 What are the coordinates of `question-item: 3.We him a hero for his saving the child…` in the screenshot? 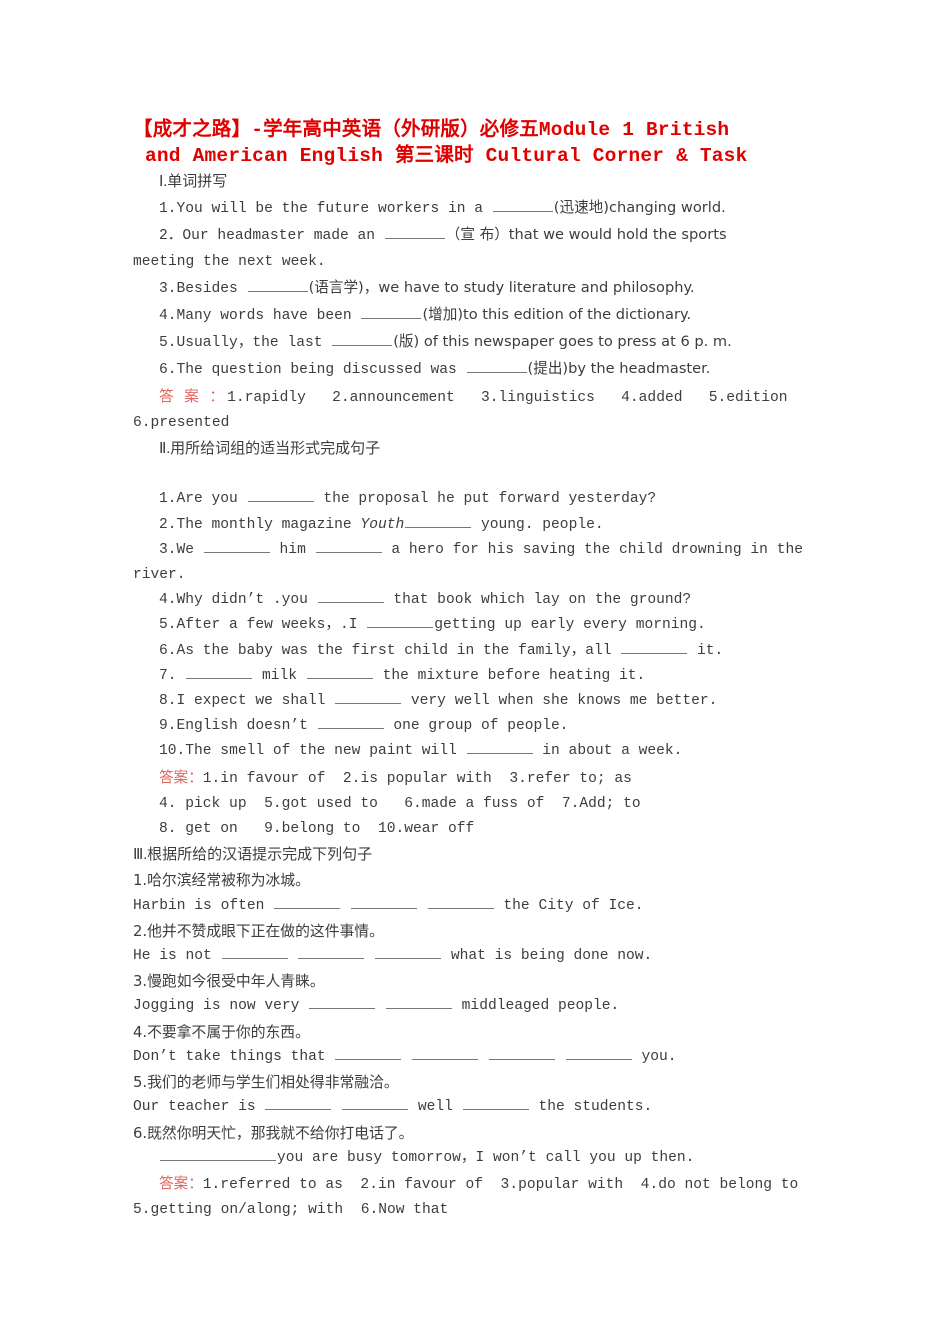 It's located at (476, 550).